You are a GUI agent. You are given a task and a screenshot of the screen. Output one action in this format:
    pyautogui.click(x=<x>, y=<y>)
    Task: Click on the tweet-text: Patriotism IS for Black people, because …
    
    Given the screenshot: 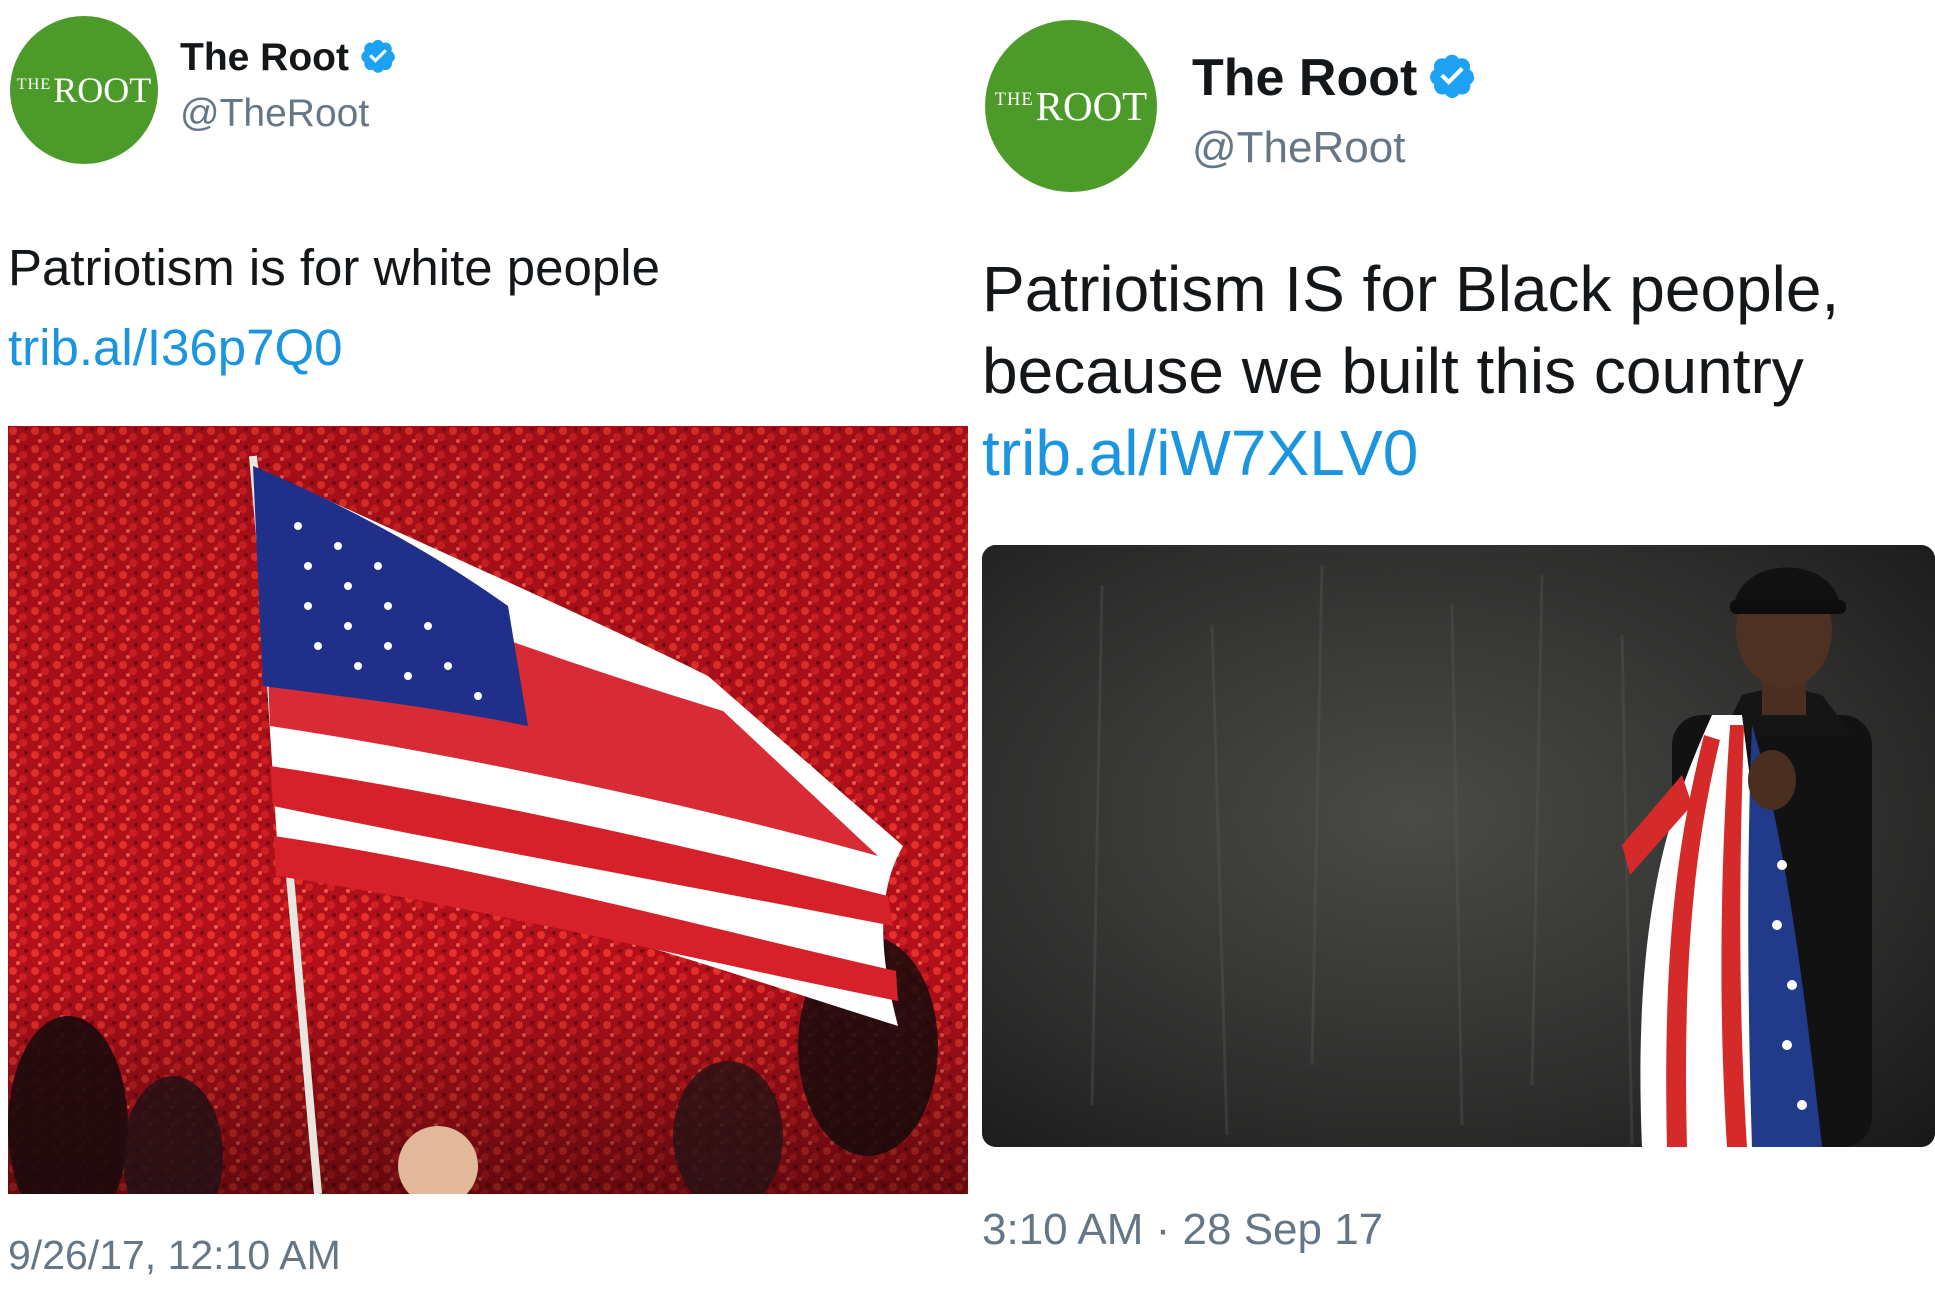 What is the action you would take?
    pyautogui.click(x=1454, y=371)
    